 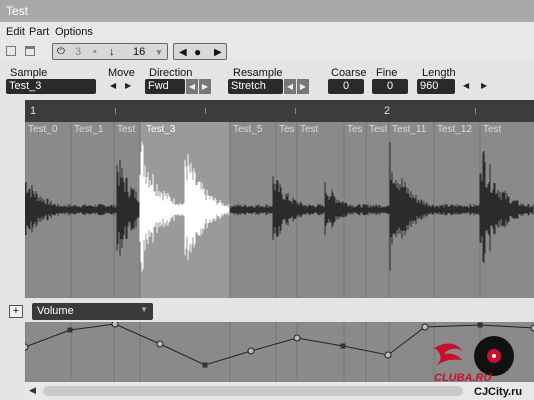 I want to click on resample-field: Stretch, so click(x=255, y=86).